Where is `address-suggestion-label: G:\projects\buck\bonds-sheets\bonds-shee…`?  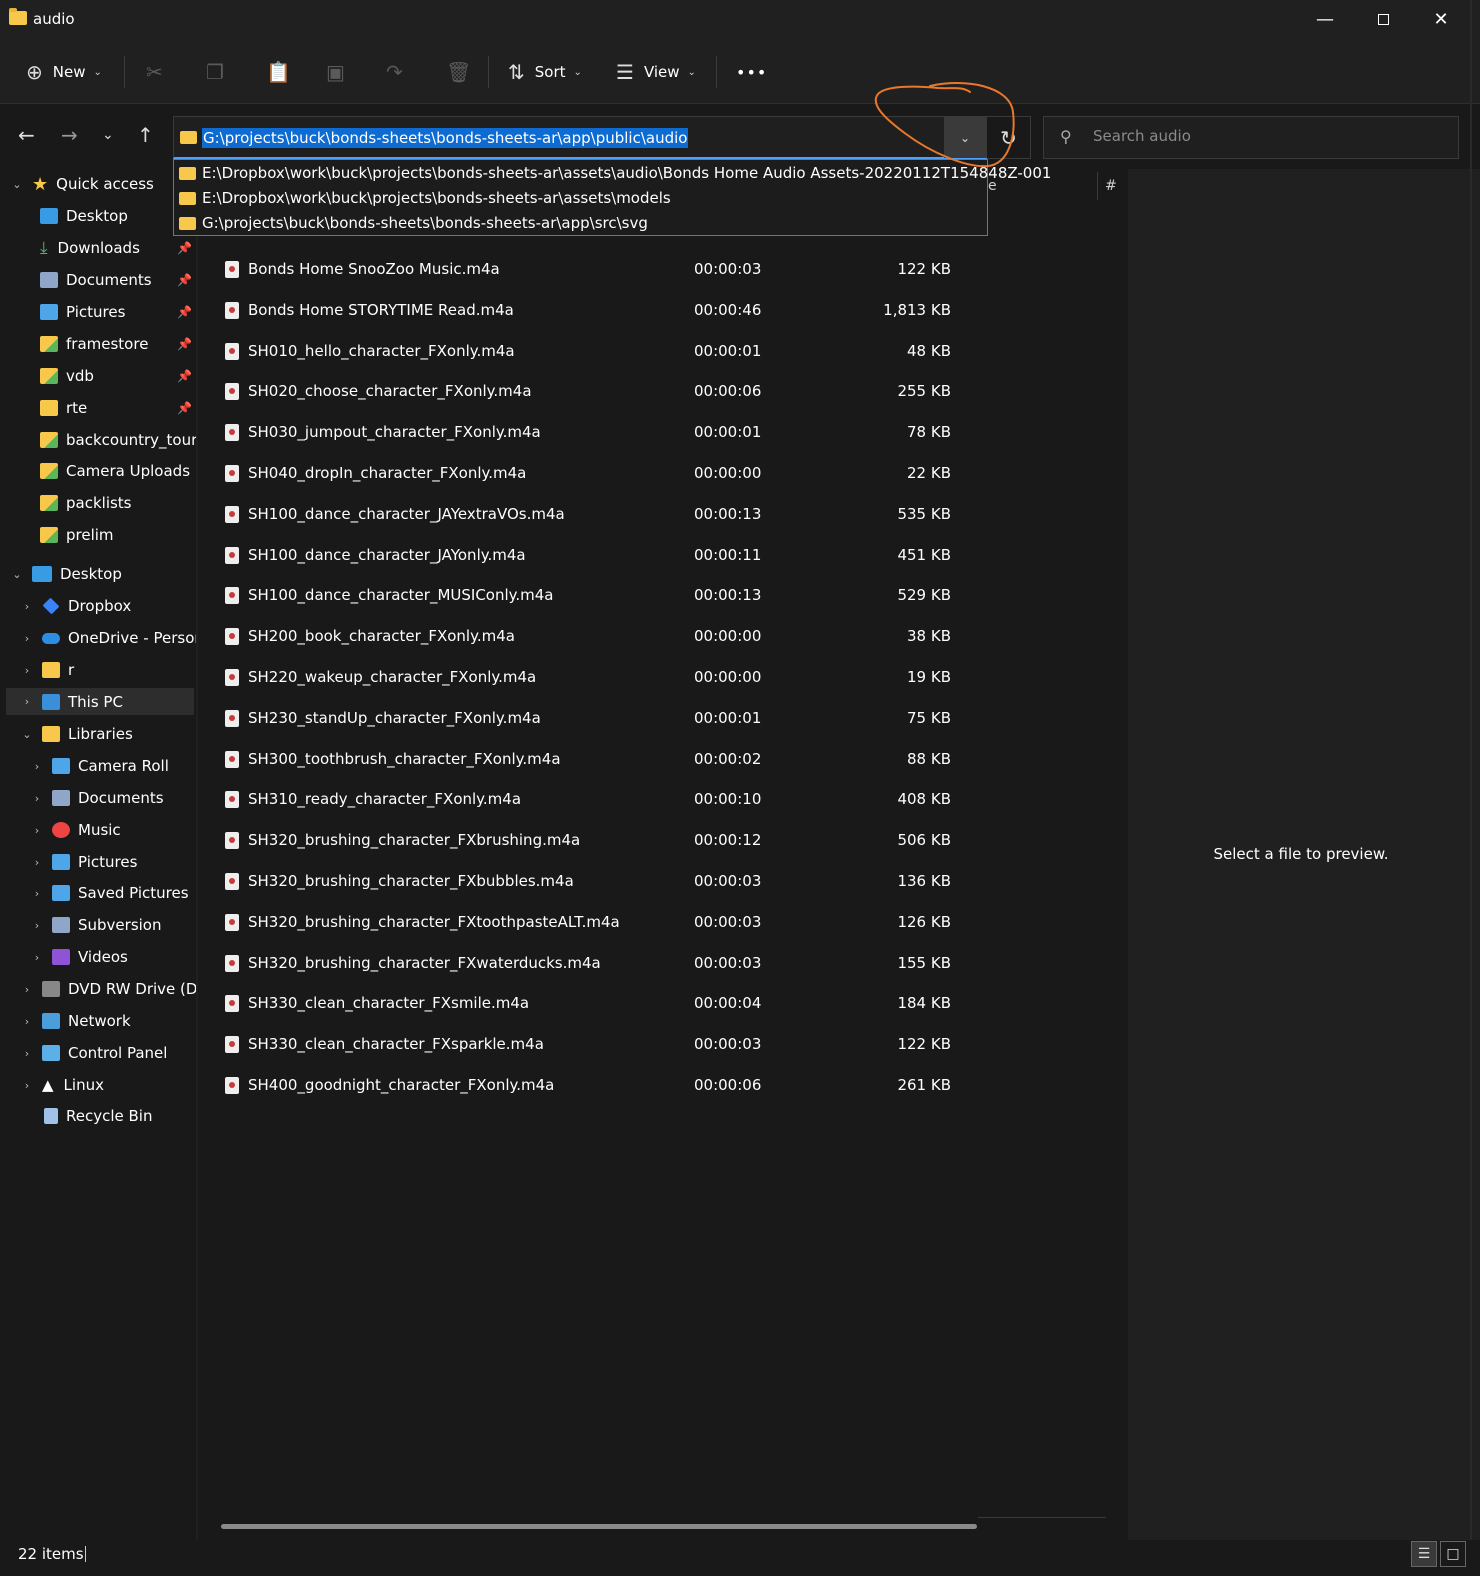
address-suggestion-label: G:\projects\buck\bonds-sheets\bonds-shee… is located at coordinates (425, 223).